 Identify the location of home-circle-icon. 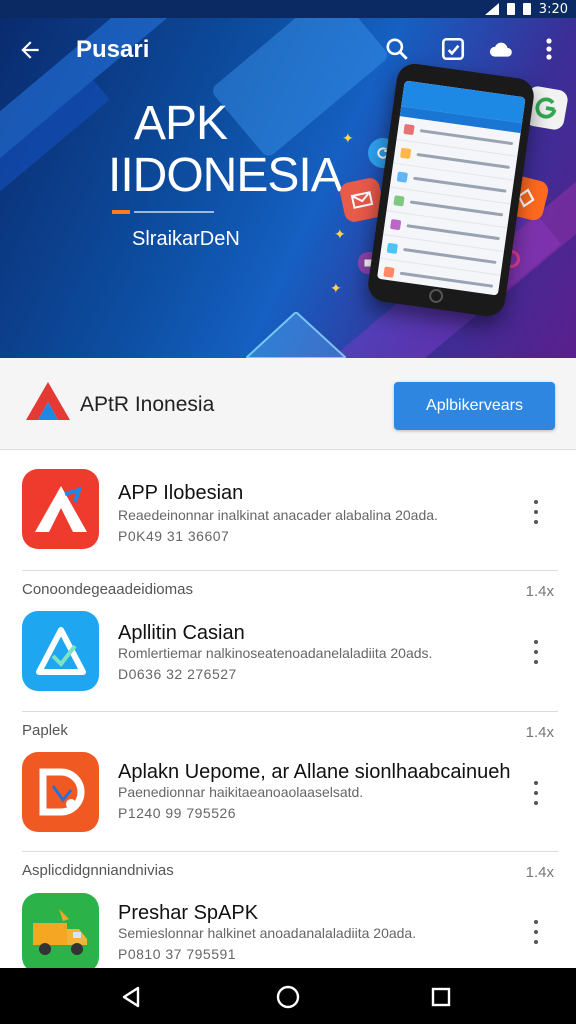
(288, 997).